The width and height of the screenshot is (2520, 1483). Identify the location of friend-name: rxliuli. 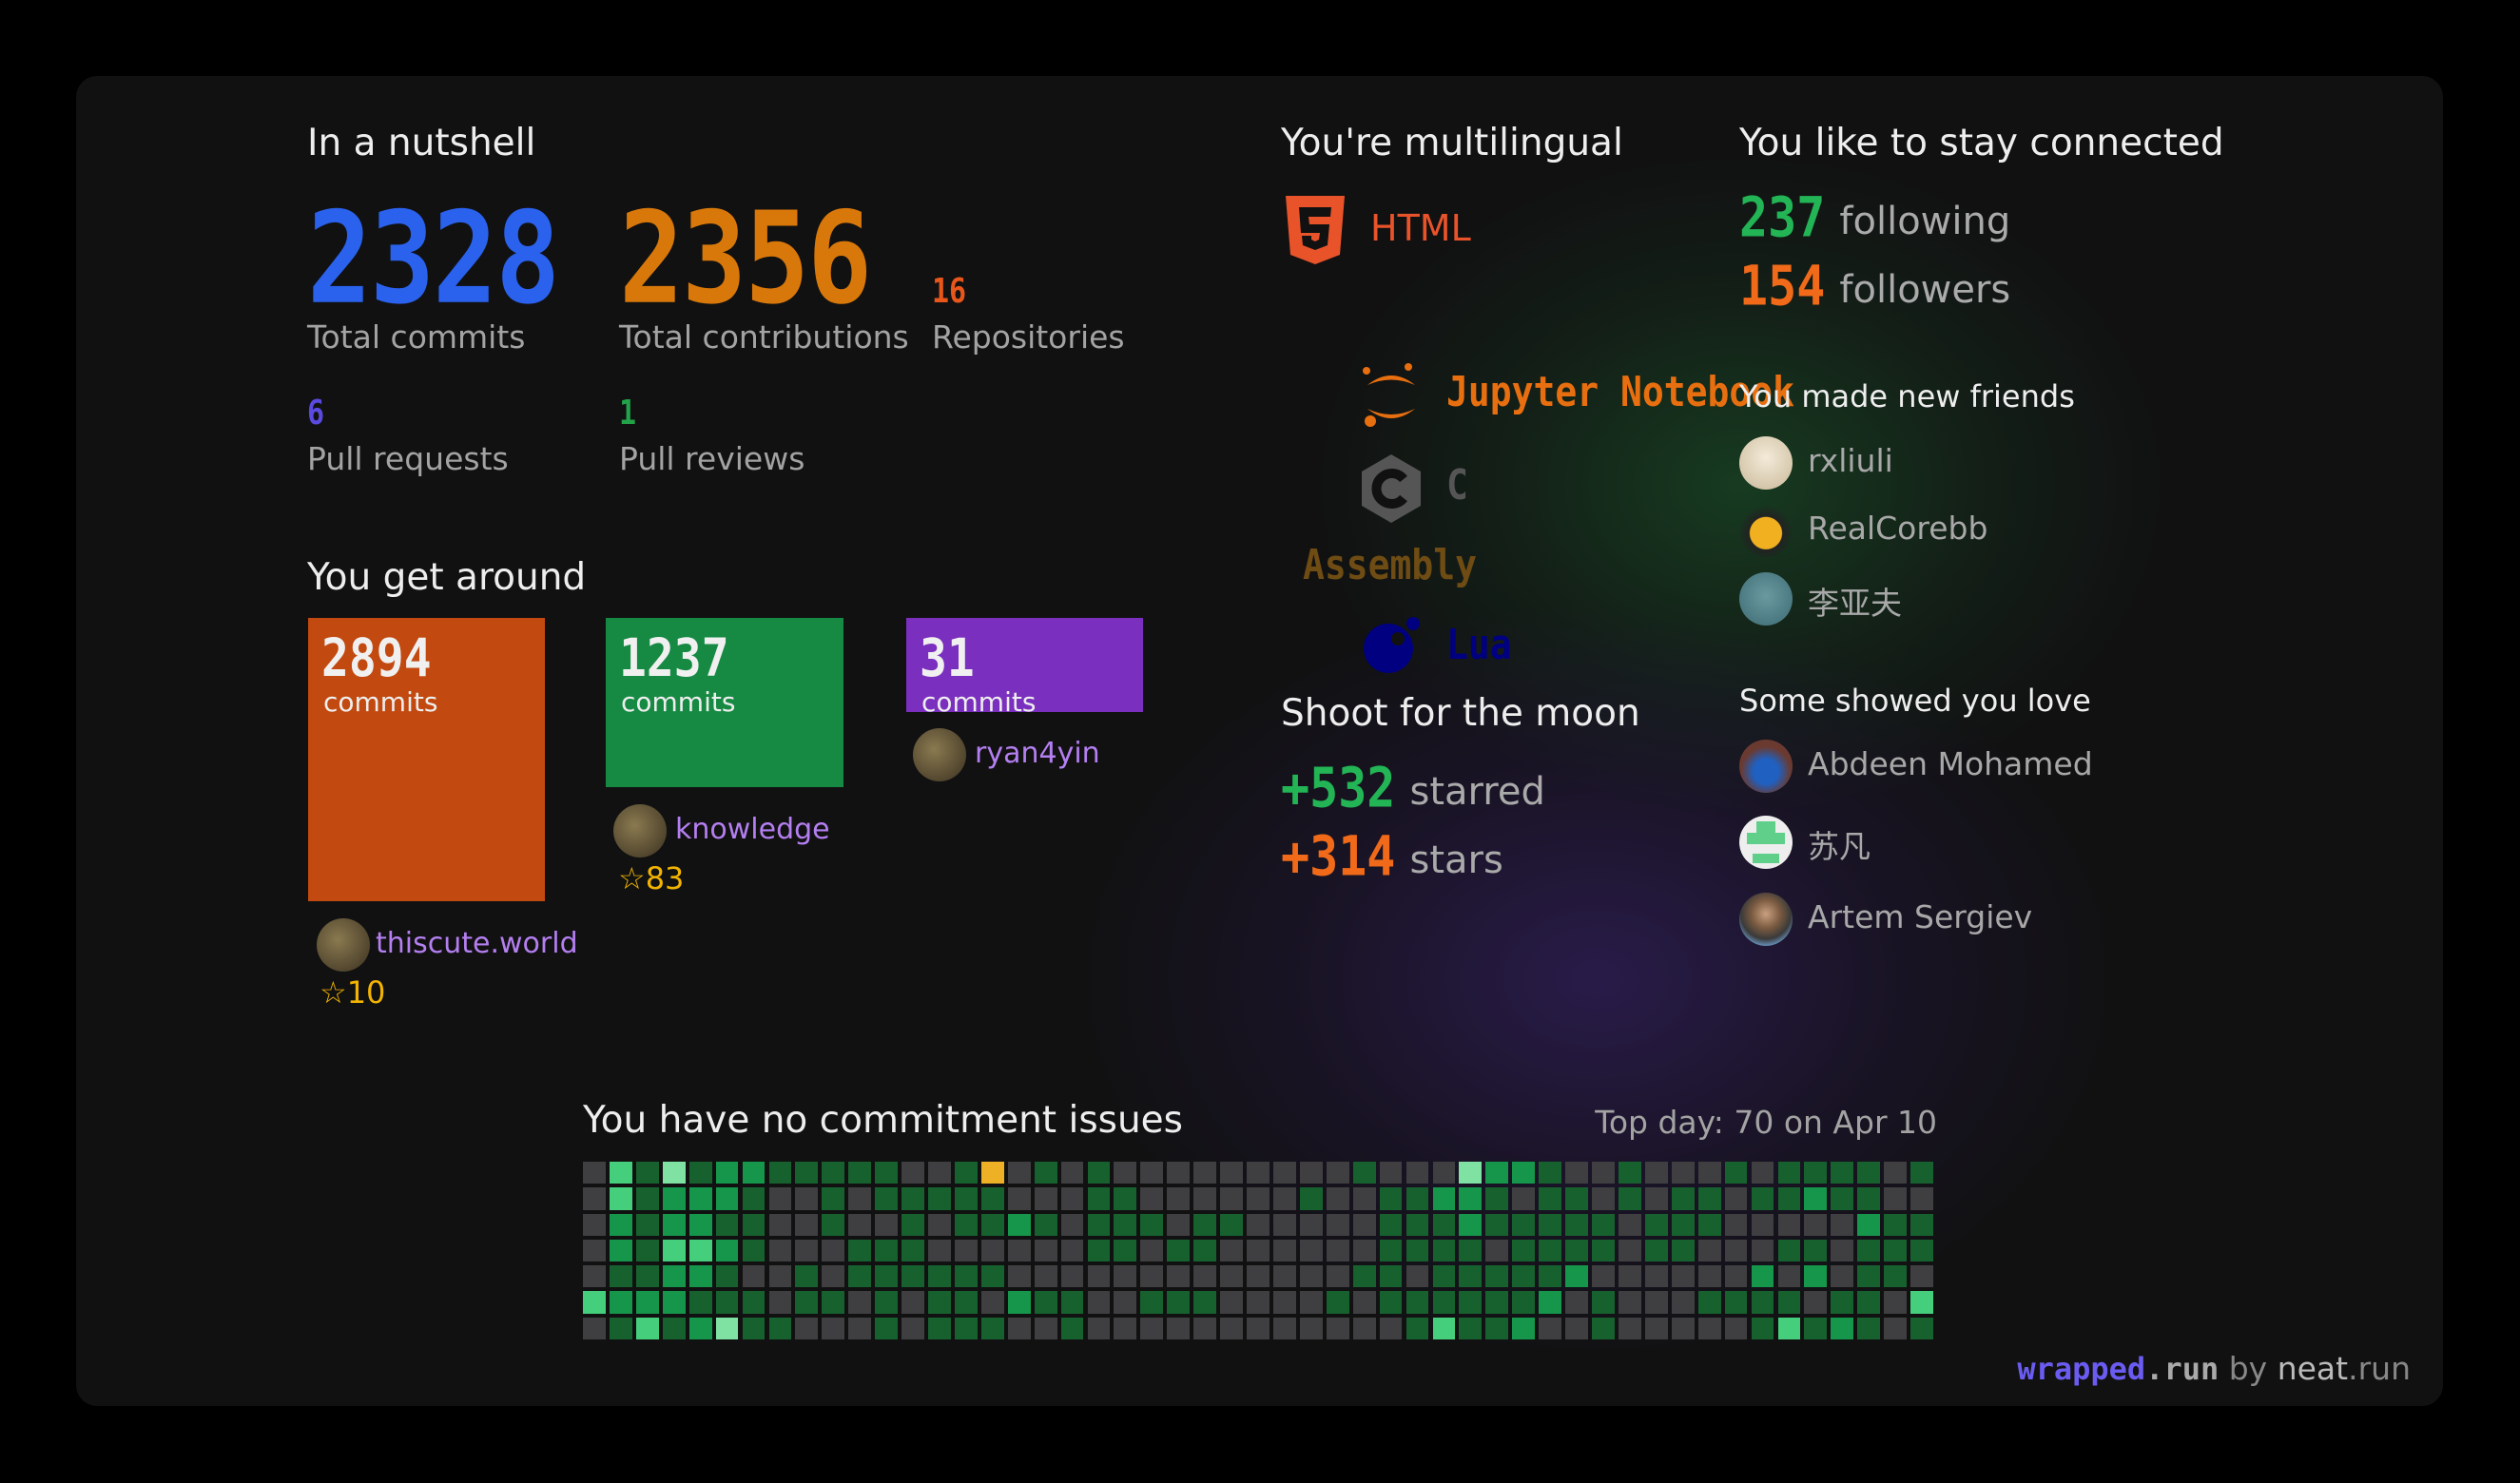
(1850, 460).